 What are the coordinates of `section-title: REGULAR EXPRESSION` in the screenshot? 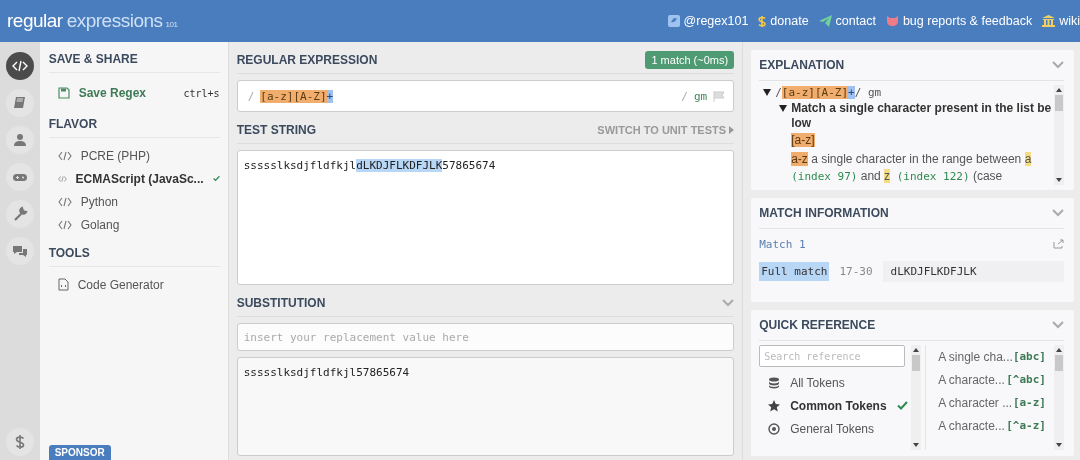 It's located at (307, 59).